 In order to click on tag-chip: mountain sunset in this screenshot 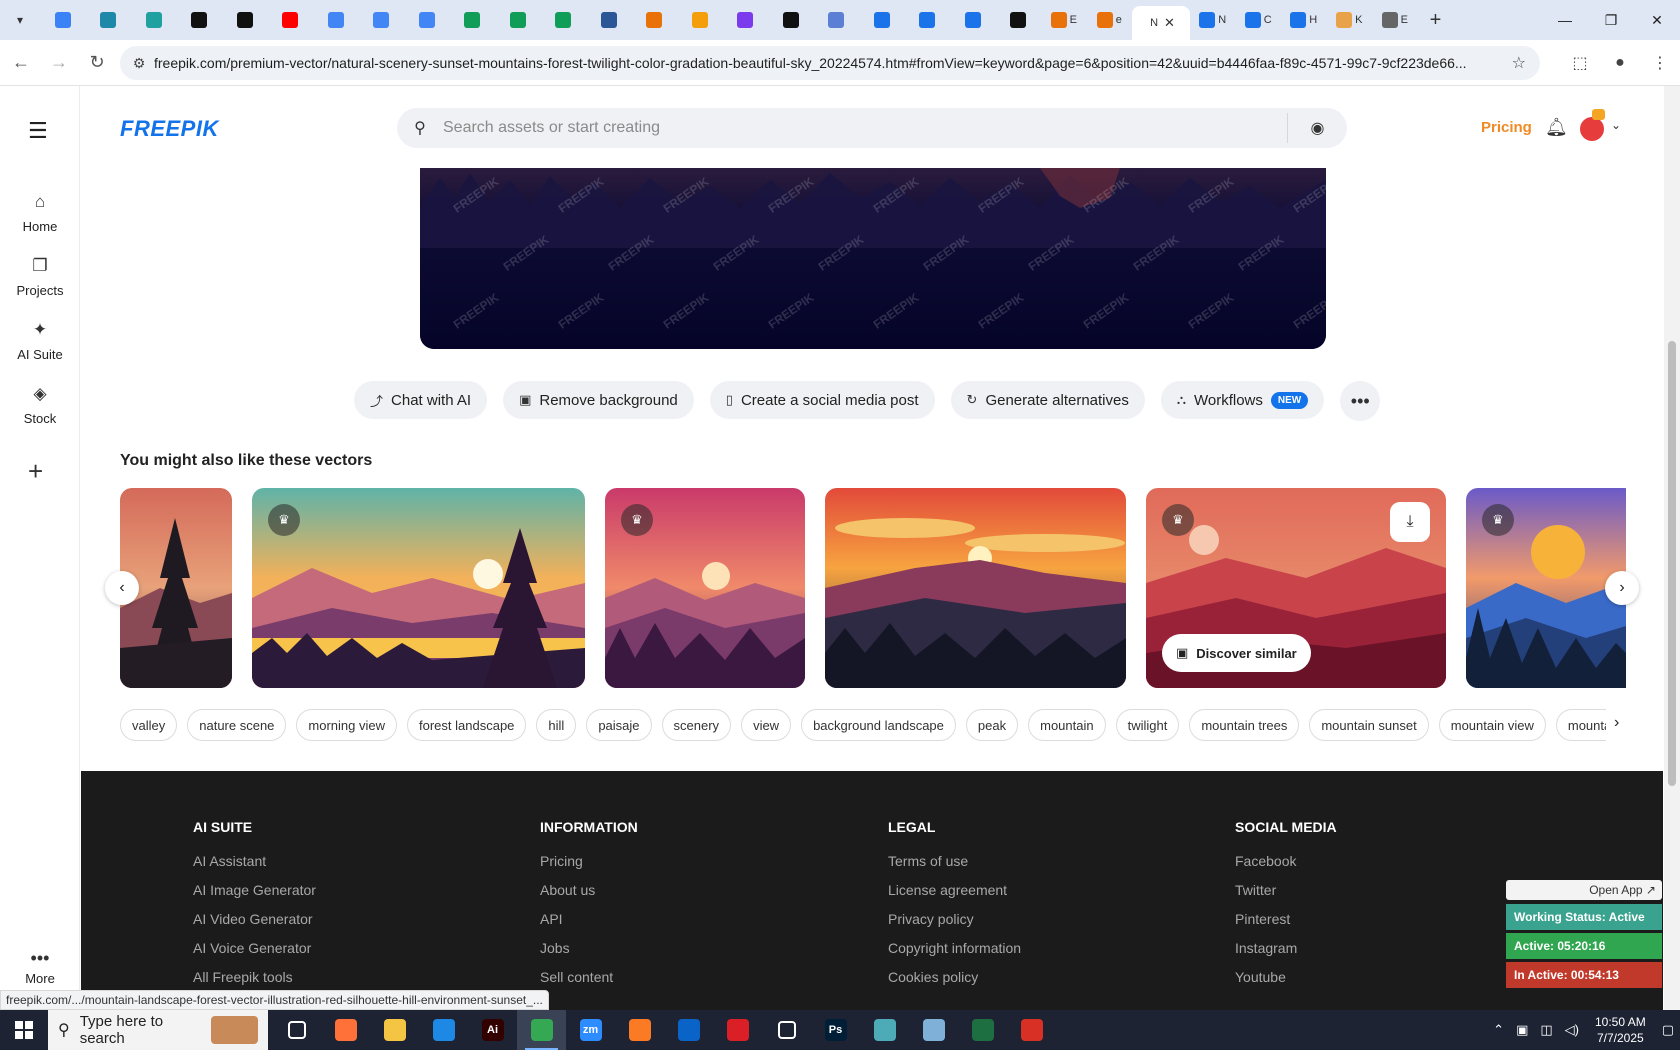, I will do `click(1369, 725)`.